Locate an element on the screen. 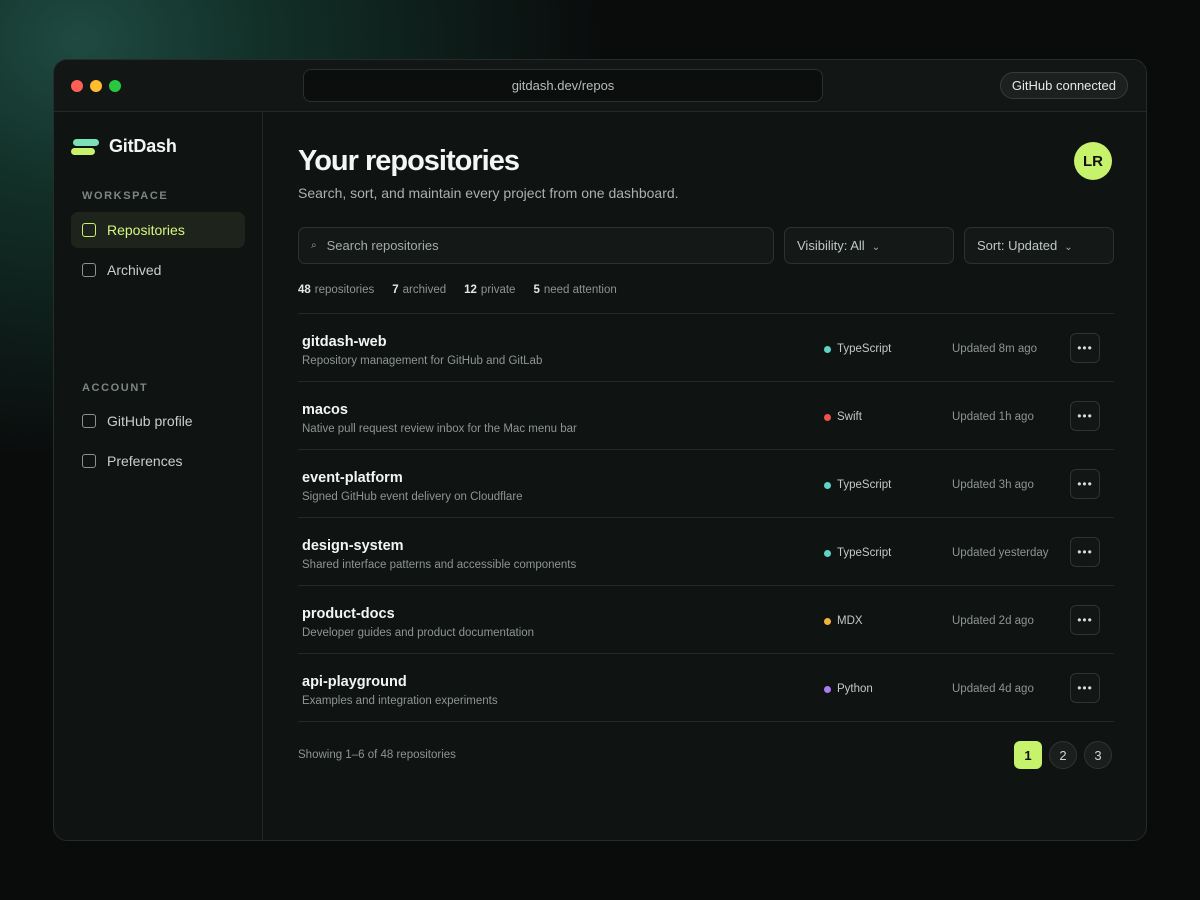 This screenshot has height=900, width=1200. repo-language: Python is located at coordinates (848, 689).